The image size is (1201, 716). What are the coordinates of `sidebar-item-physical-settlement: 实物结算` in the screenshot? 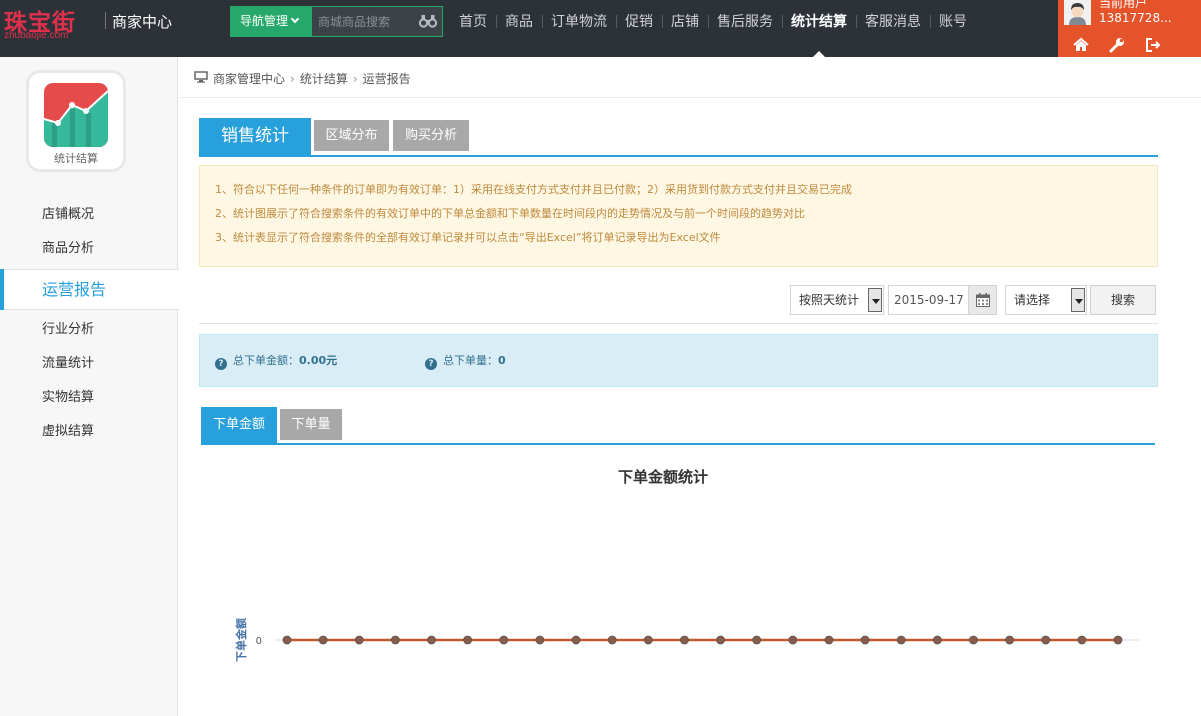 It's located at (89, 398).